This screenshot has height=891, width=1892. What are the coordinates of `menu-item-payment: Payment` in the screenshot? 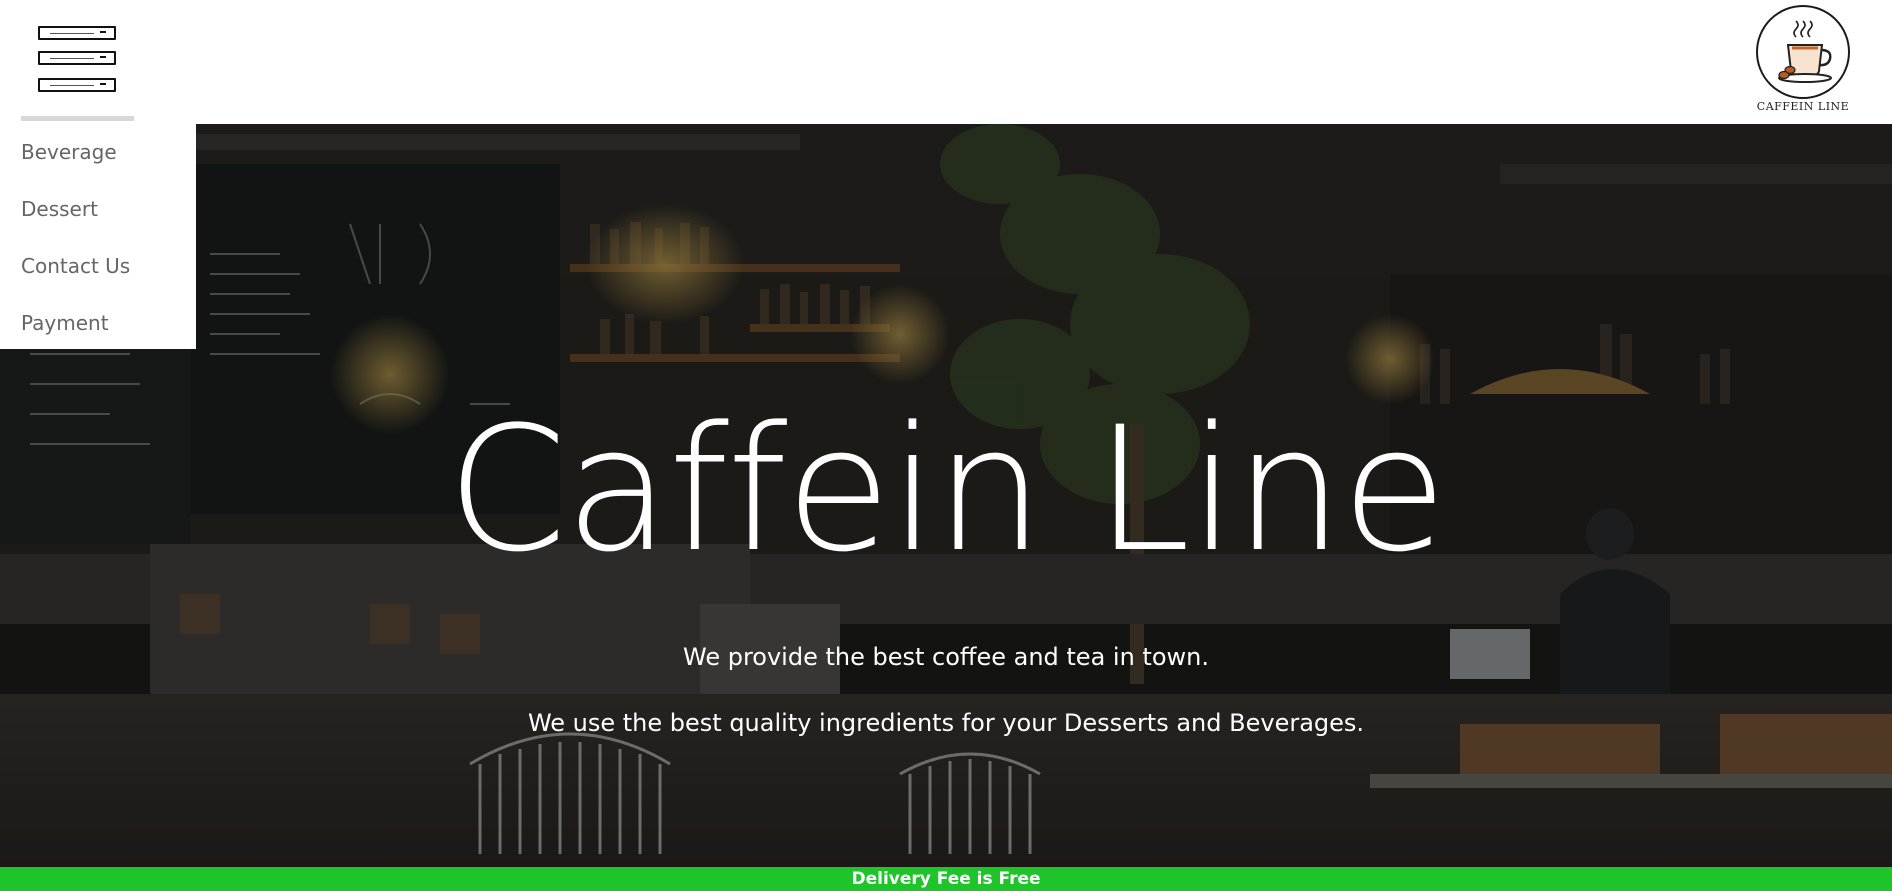 It's located at (65, 323).